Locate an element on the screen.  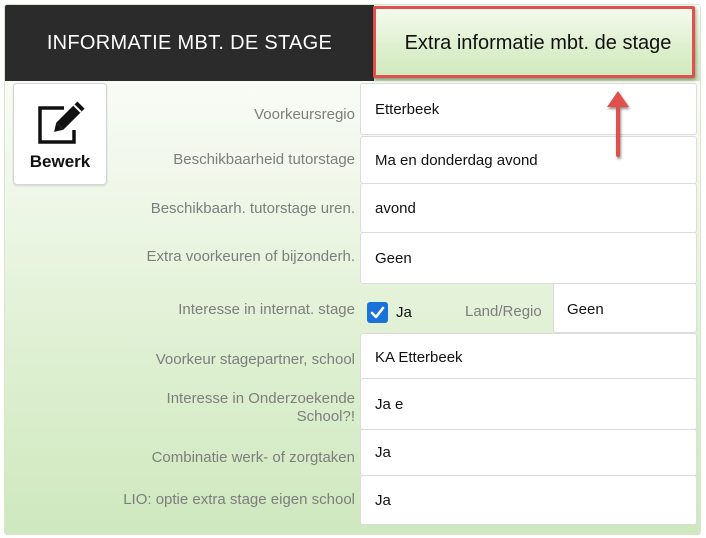
pencil-edit-icon is located at coordinates (61, 122).